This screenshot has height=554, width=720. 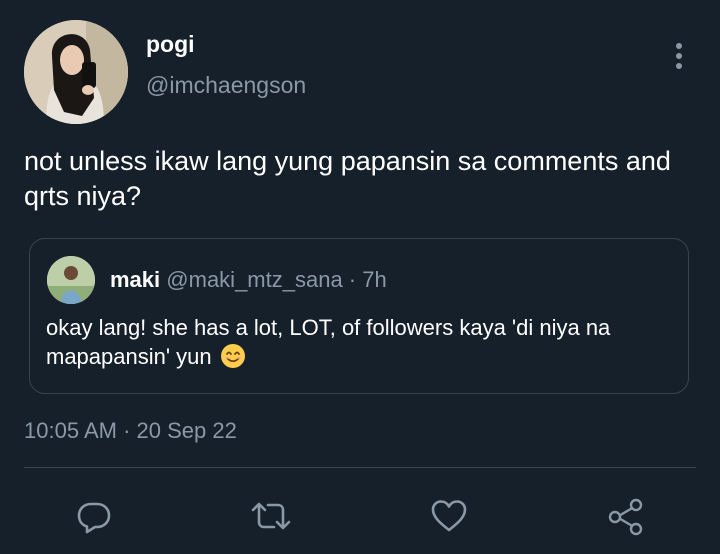 I want to click on quoted-author-name: maki, so click(x=135, y=279).